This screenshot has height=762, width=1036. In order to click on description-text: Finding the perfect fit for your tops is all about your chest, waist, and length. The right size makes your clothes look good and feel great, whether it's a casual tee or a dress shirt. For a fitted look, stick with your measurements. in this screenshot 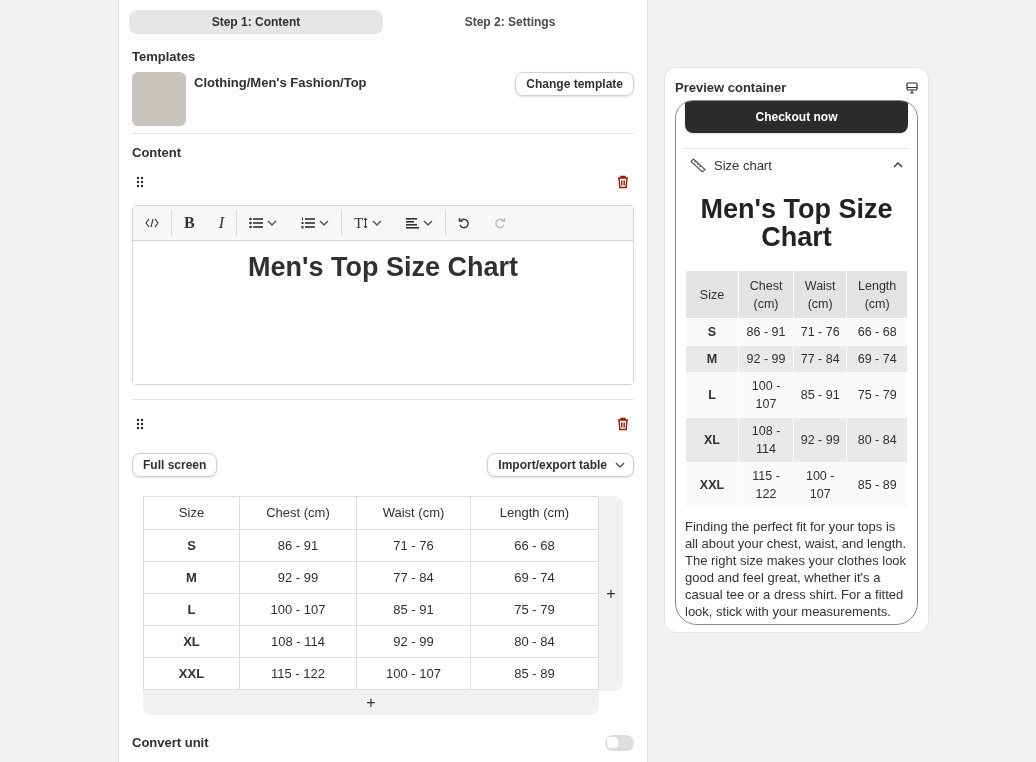, I will do `click(796, 569)`.